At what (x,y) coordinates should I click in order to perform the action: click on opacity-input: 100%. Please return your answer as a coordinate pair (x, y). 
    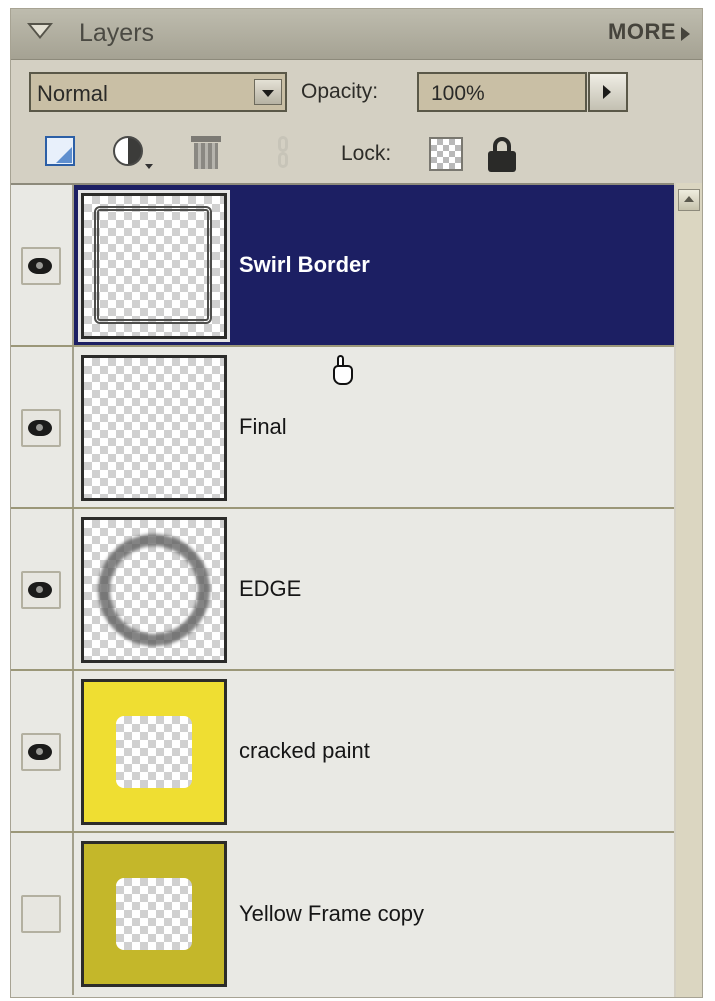
    Looking at the image, I should click on (502, 92).